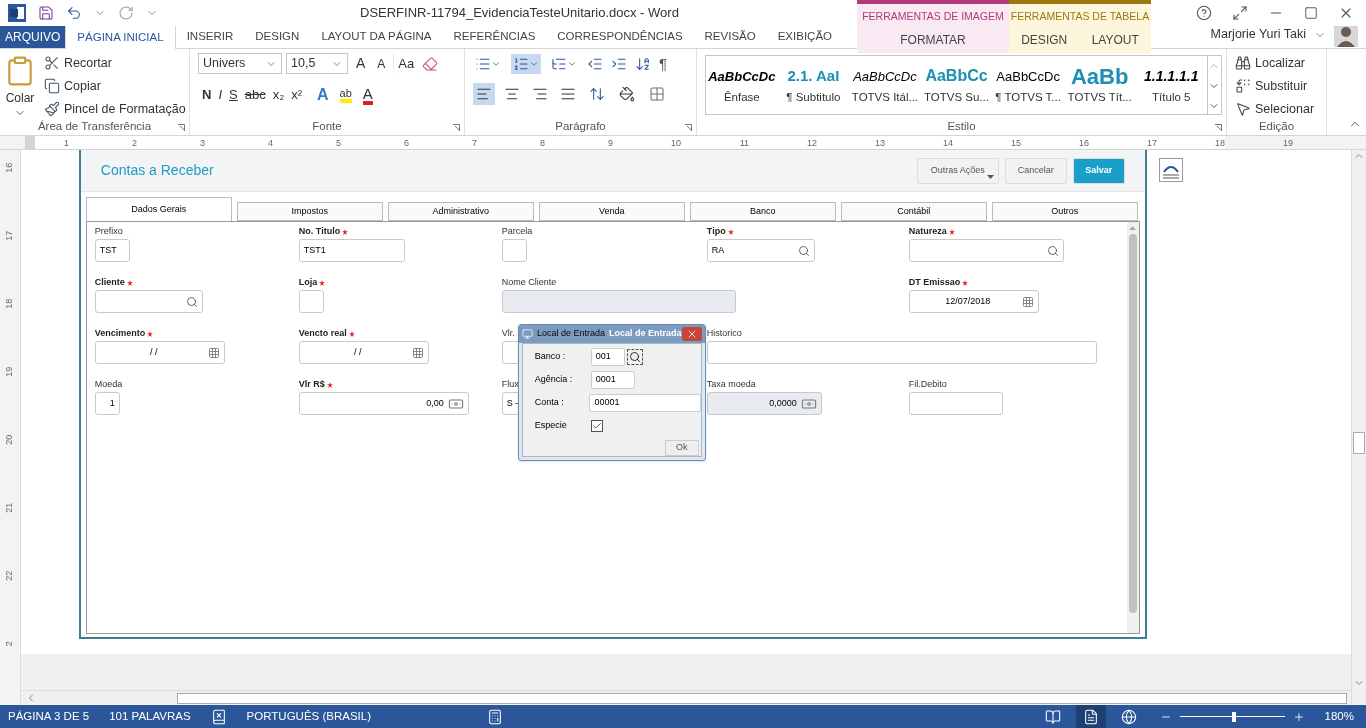 The width and height of the screenshot is (1366, 728). I want to click on format-button: N, so click(207, 95).